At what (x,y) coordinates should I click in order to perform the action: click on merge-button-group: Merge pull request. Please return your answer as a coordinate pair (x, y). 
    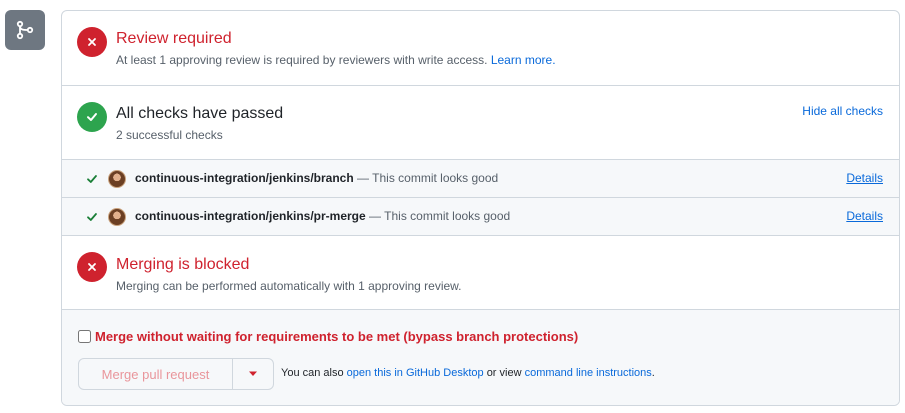
    Looking at the image, I should click on (176, 374).